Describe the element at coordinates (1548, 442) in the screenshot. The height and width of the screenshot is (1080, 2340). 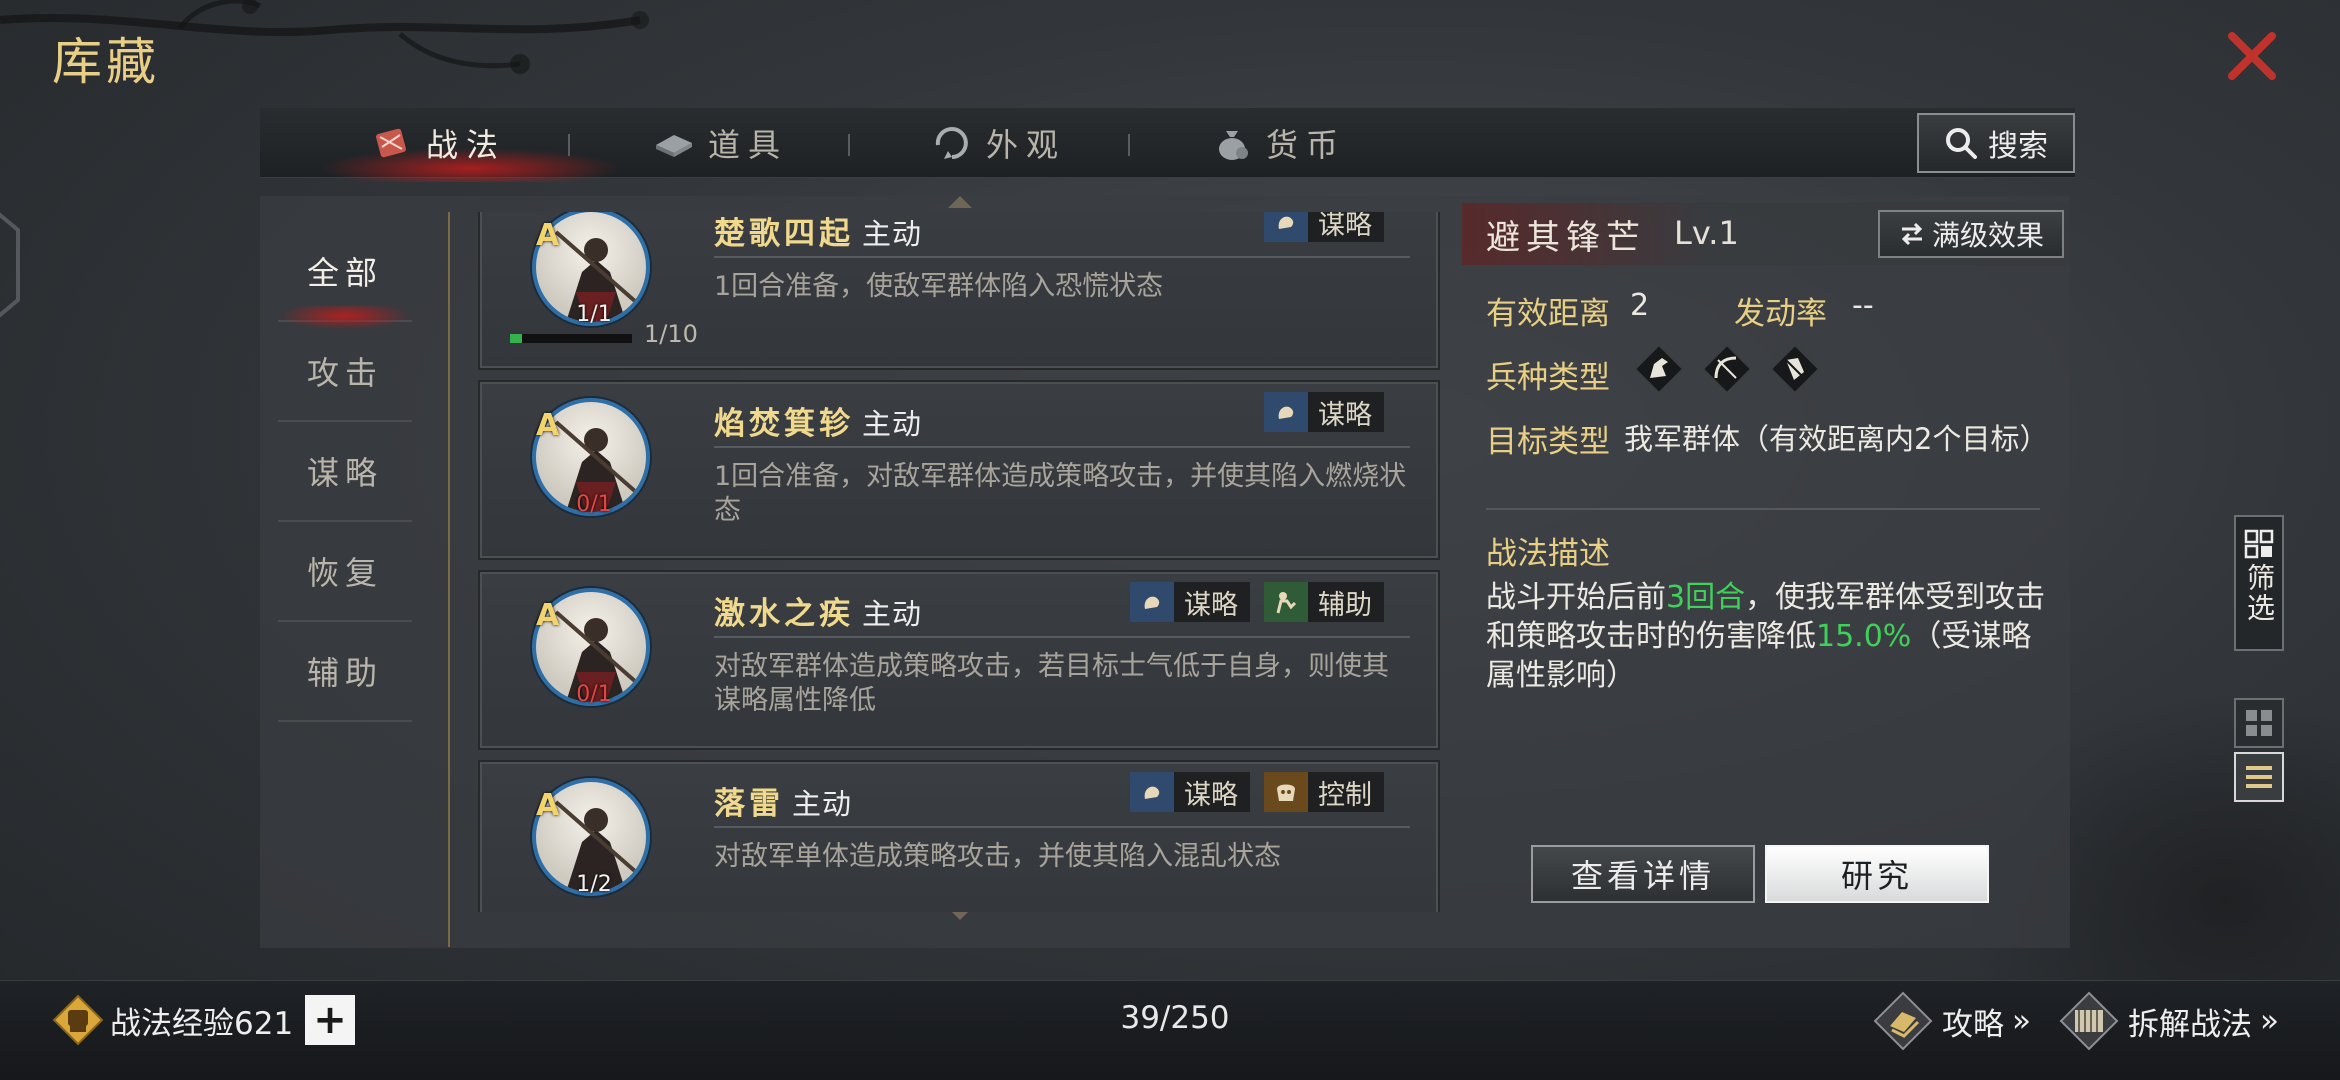
I see `target-type-label: 目标类型` at that location.